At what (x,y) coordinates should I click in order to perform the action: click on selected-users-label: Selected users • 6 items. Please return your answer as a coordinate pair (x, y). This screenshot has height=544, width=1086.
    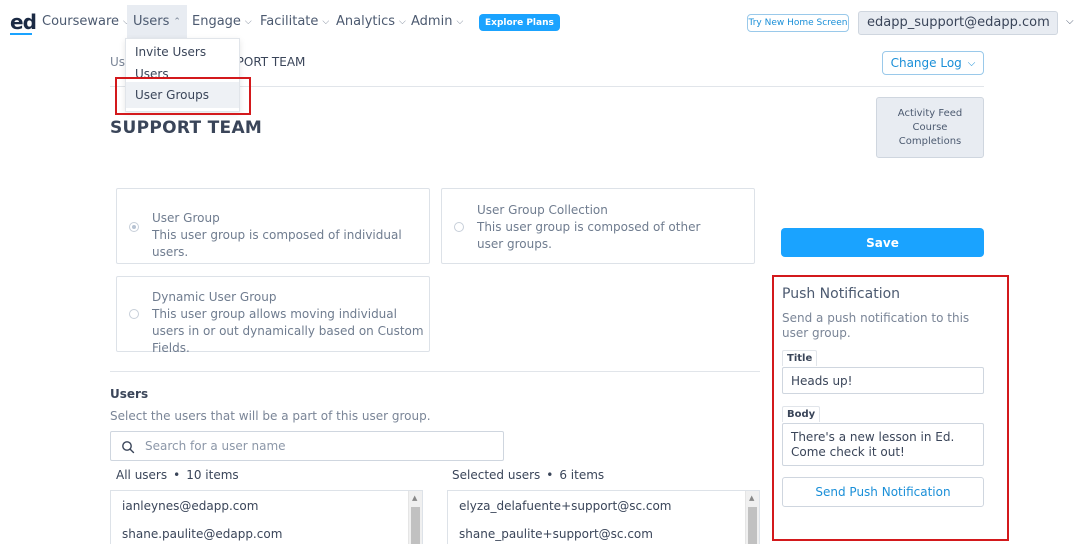
    Looking at the image, I should click on (528, 475).